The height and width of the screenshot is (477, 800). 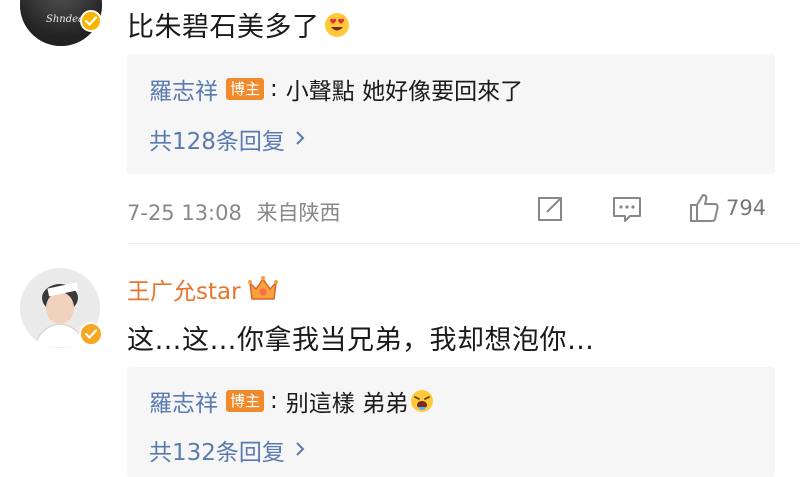 What do you see at coordinates (463, 243) in the screenshot?
I see `divider` at bounding box center [463, 243].